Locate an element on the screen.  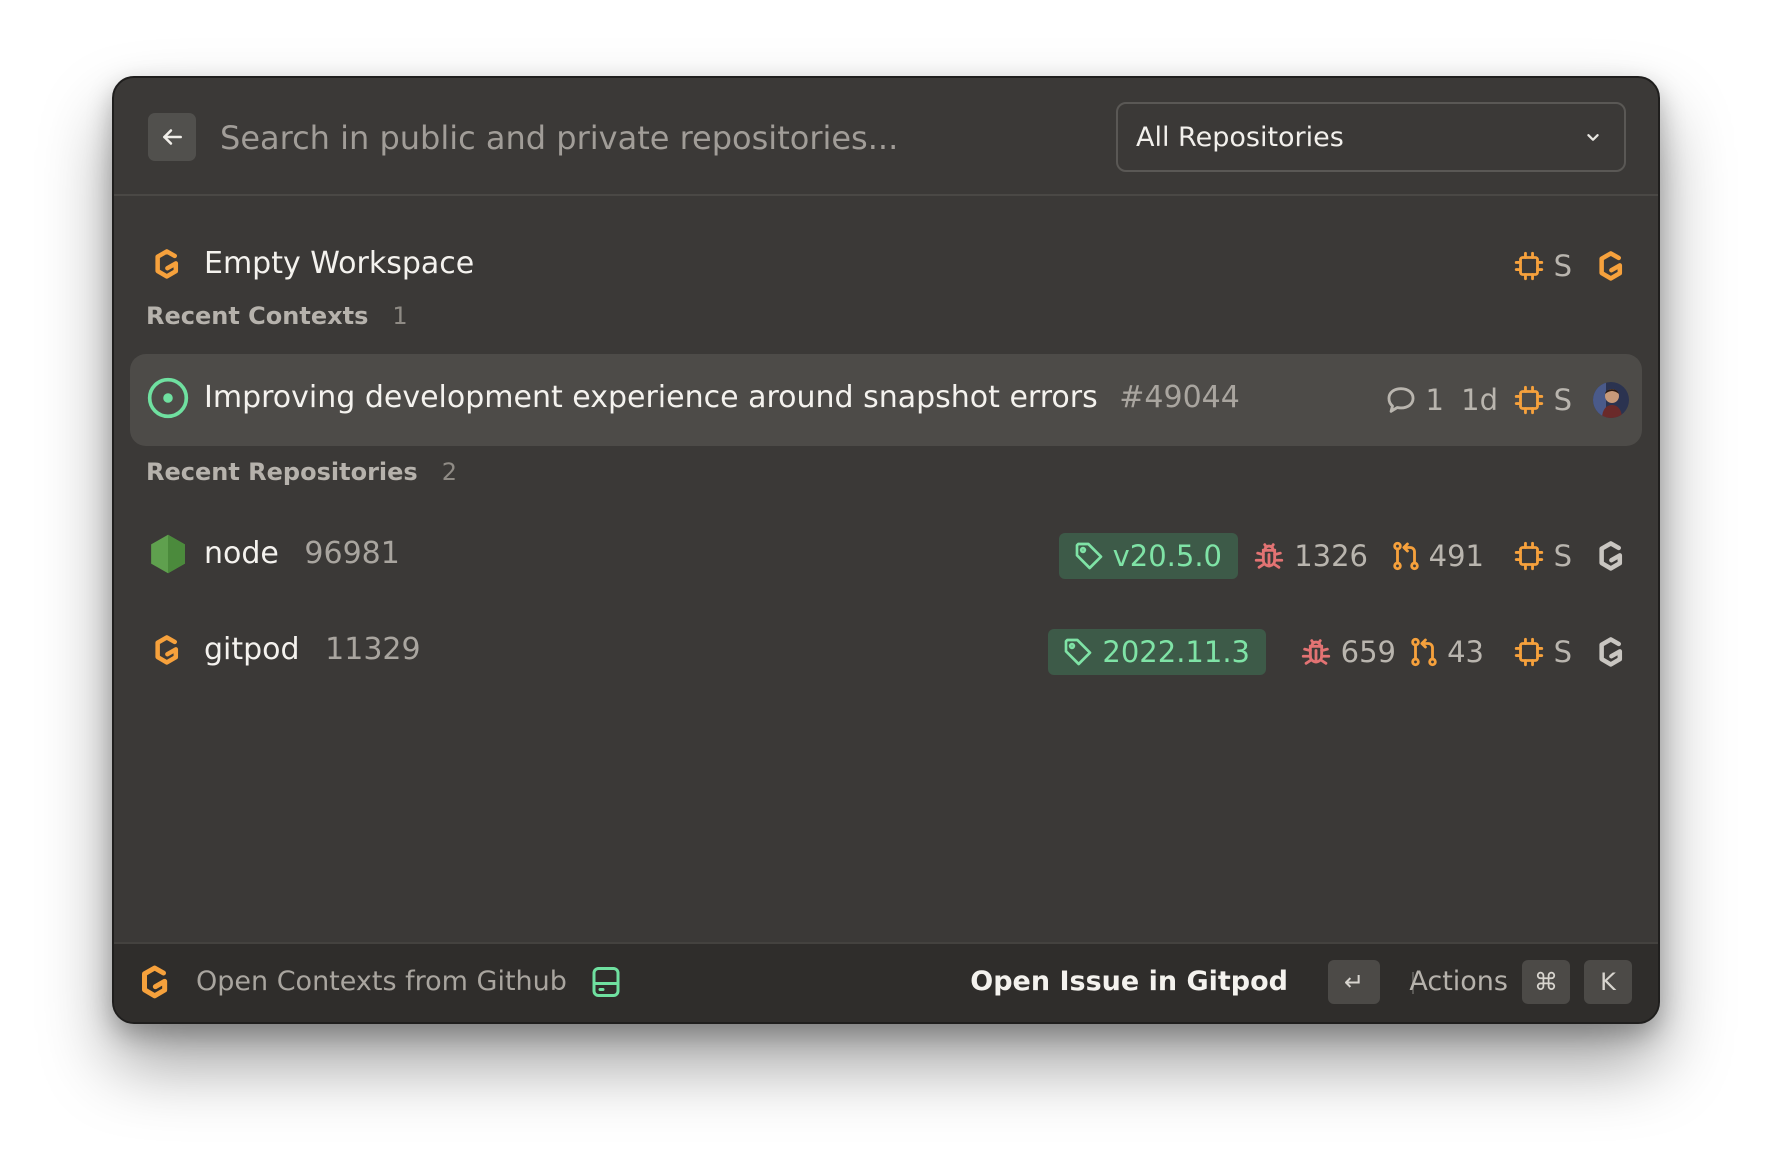
nodejs-hexagon-icon is located at coordinates (168, 554).